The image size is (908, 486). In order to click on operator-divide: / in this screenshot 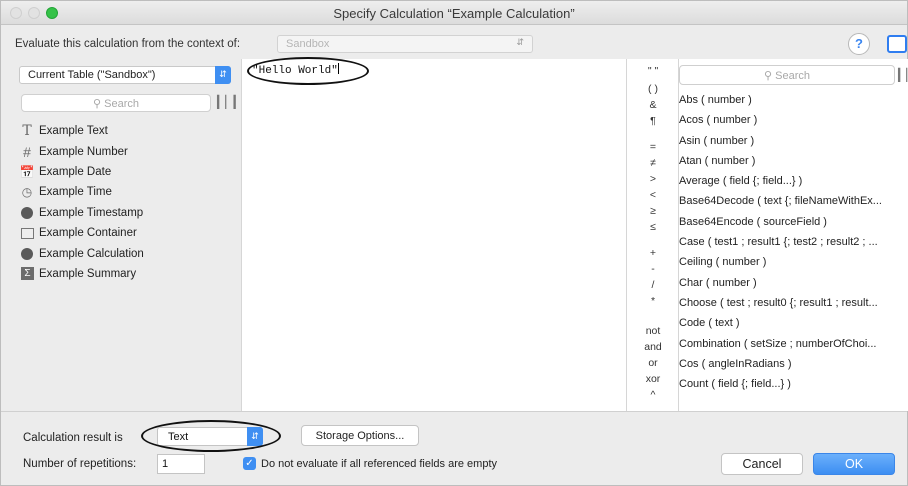, I will do `click(653, 285)`.